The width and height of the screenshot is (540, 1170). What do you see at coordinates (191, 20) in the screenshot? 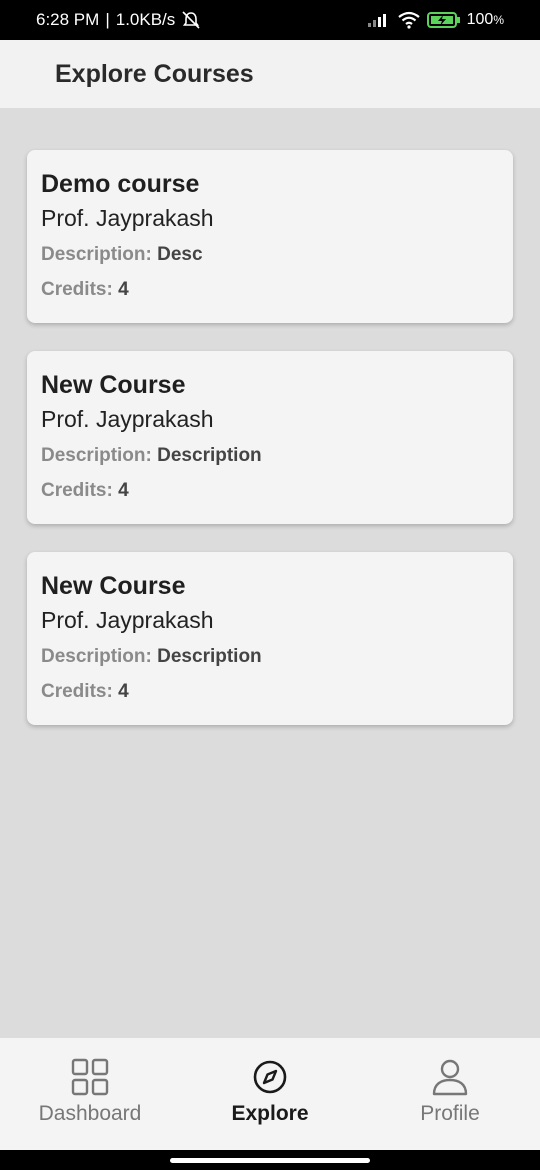
I see `bell-muted-icon` at bounding box center [191, 20].